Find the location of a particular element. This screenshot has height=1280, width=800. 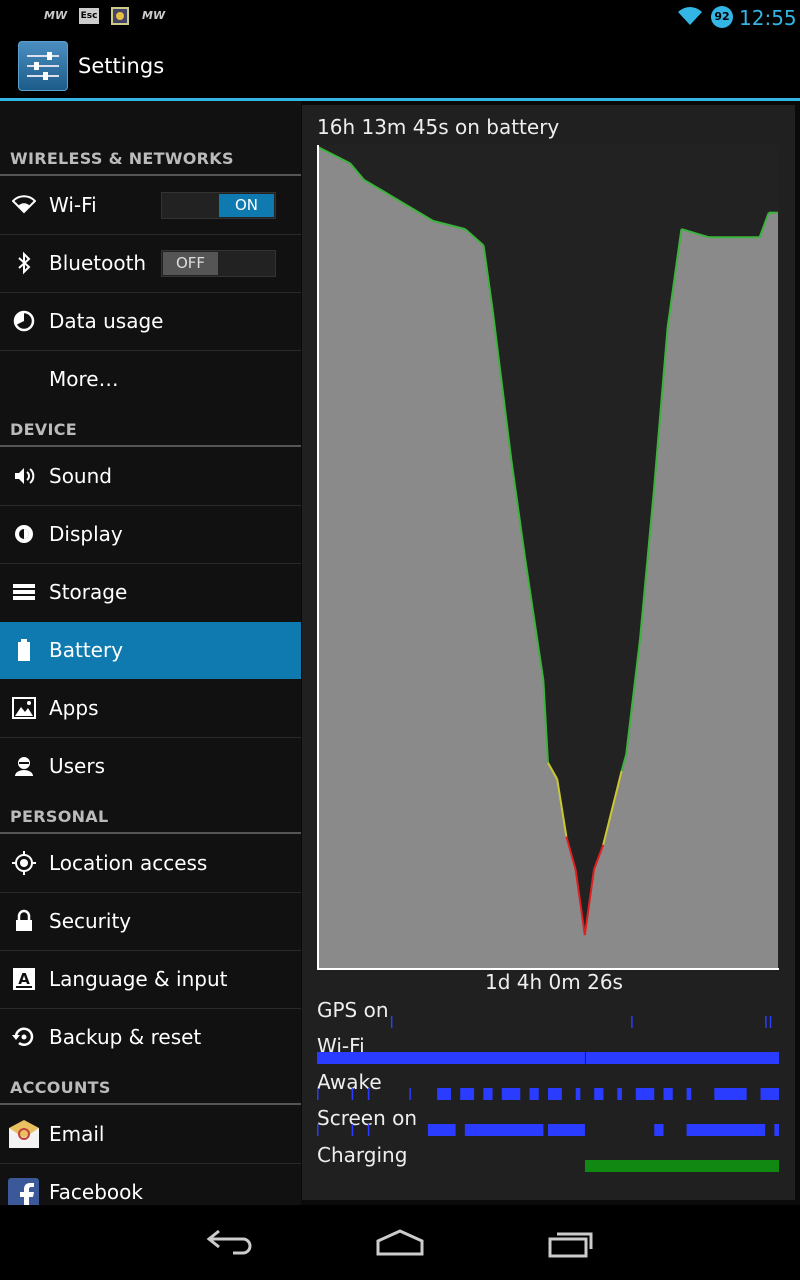

list-item-email: Email is located at coordinates (150, 1134).